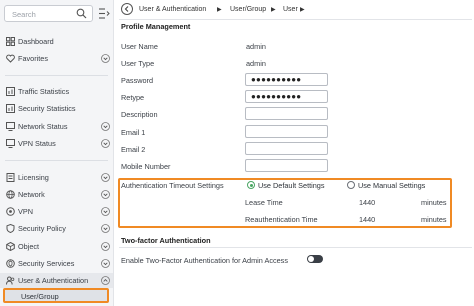 The image size is (474, 306). Describe the element at coordinates (37, 143) in the screenshot. I see `sidebar-item-label: VPN Status` at that location.